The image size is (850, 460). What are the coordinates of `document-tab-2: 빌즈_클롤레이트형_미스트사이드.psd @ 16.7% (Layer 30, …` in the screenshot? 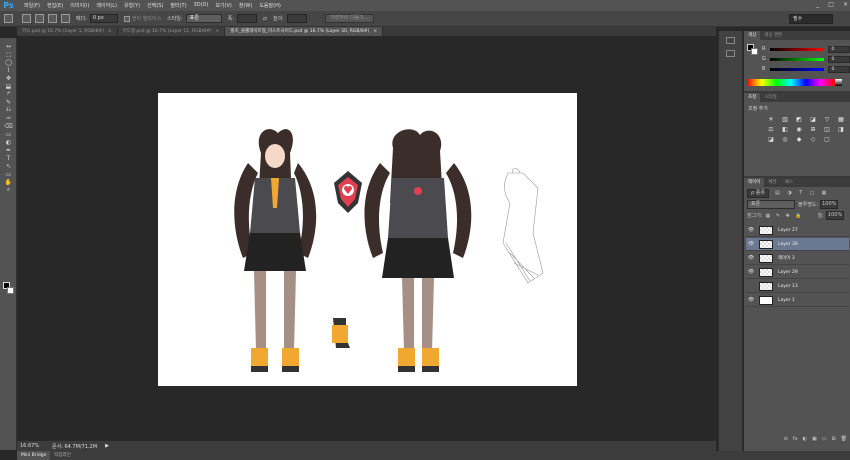 It's located at (304, 31).